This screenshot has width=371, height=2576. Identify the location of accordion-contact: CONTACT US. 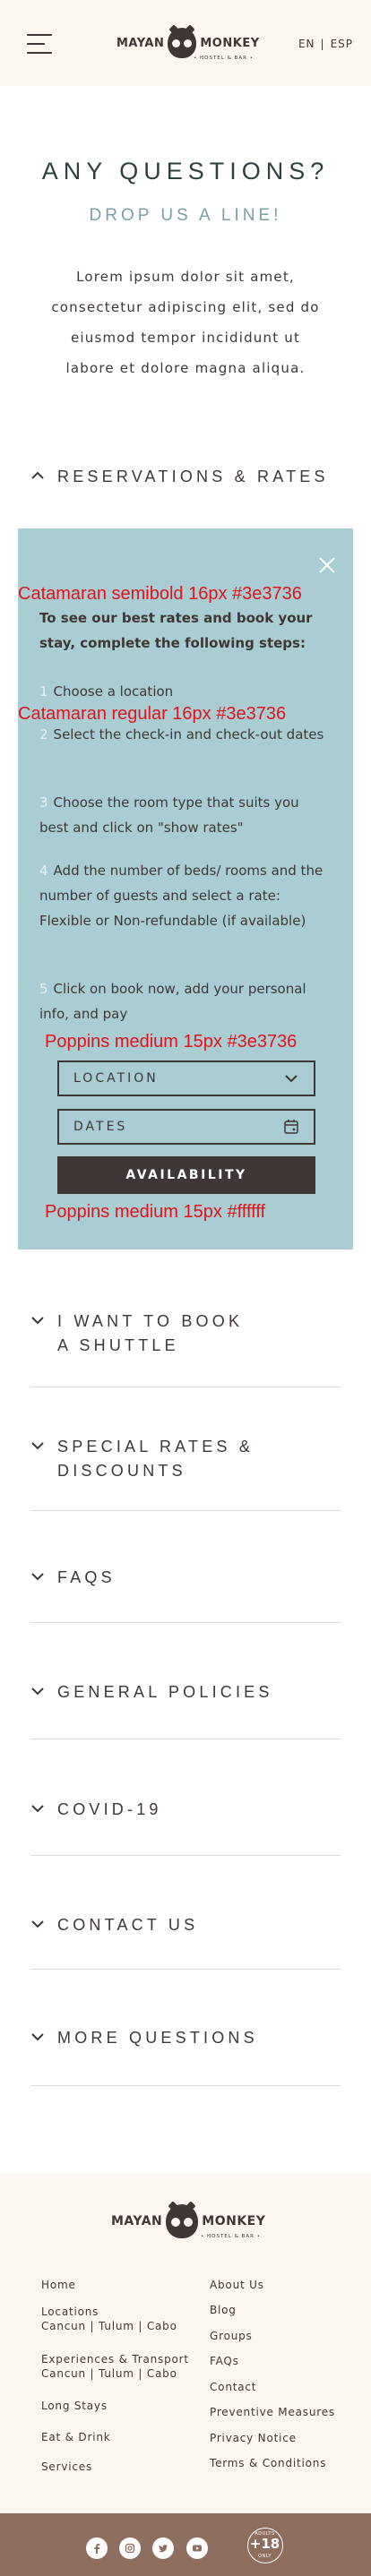
(185, 1925).